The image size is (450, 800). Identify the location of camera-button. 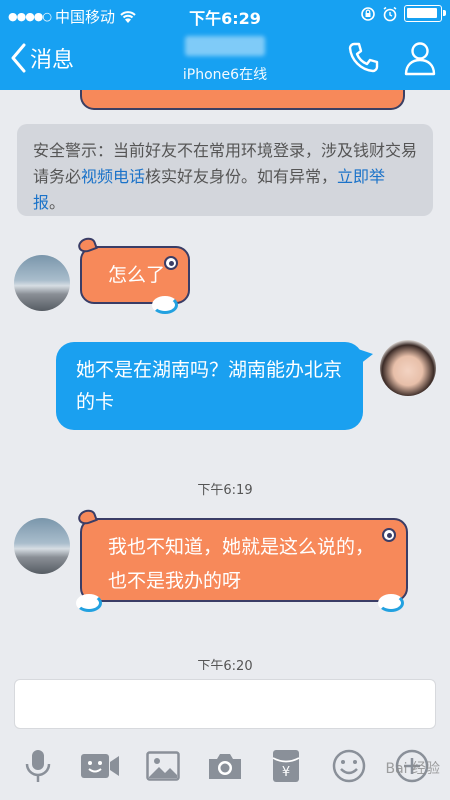
(225, 766).